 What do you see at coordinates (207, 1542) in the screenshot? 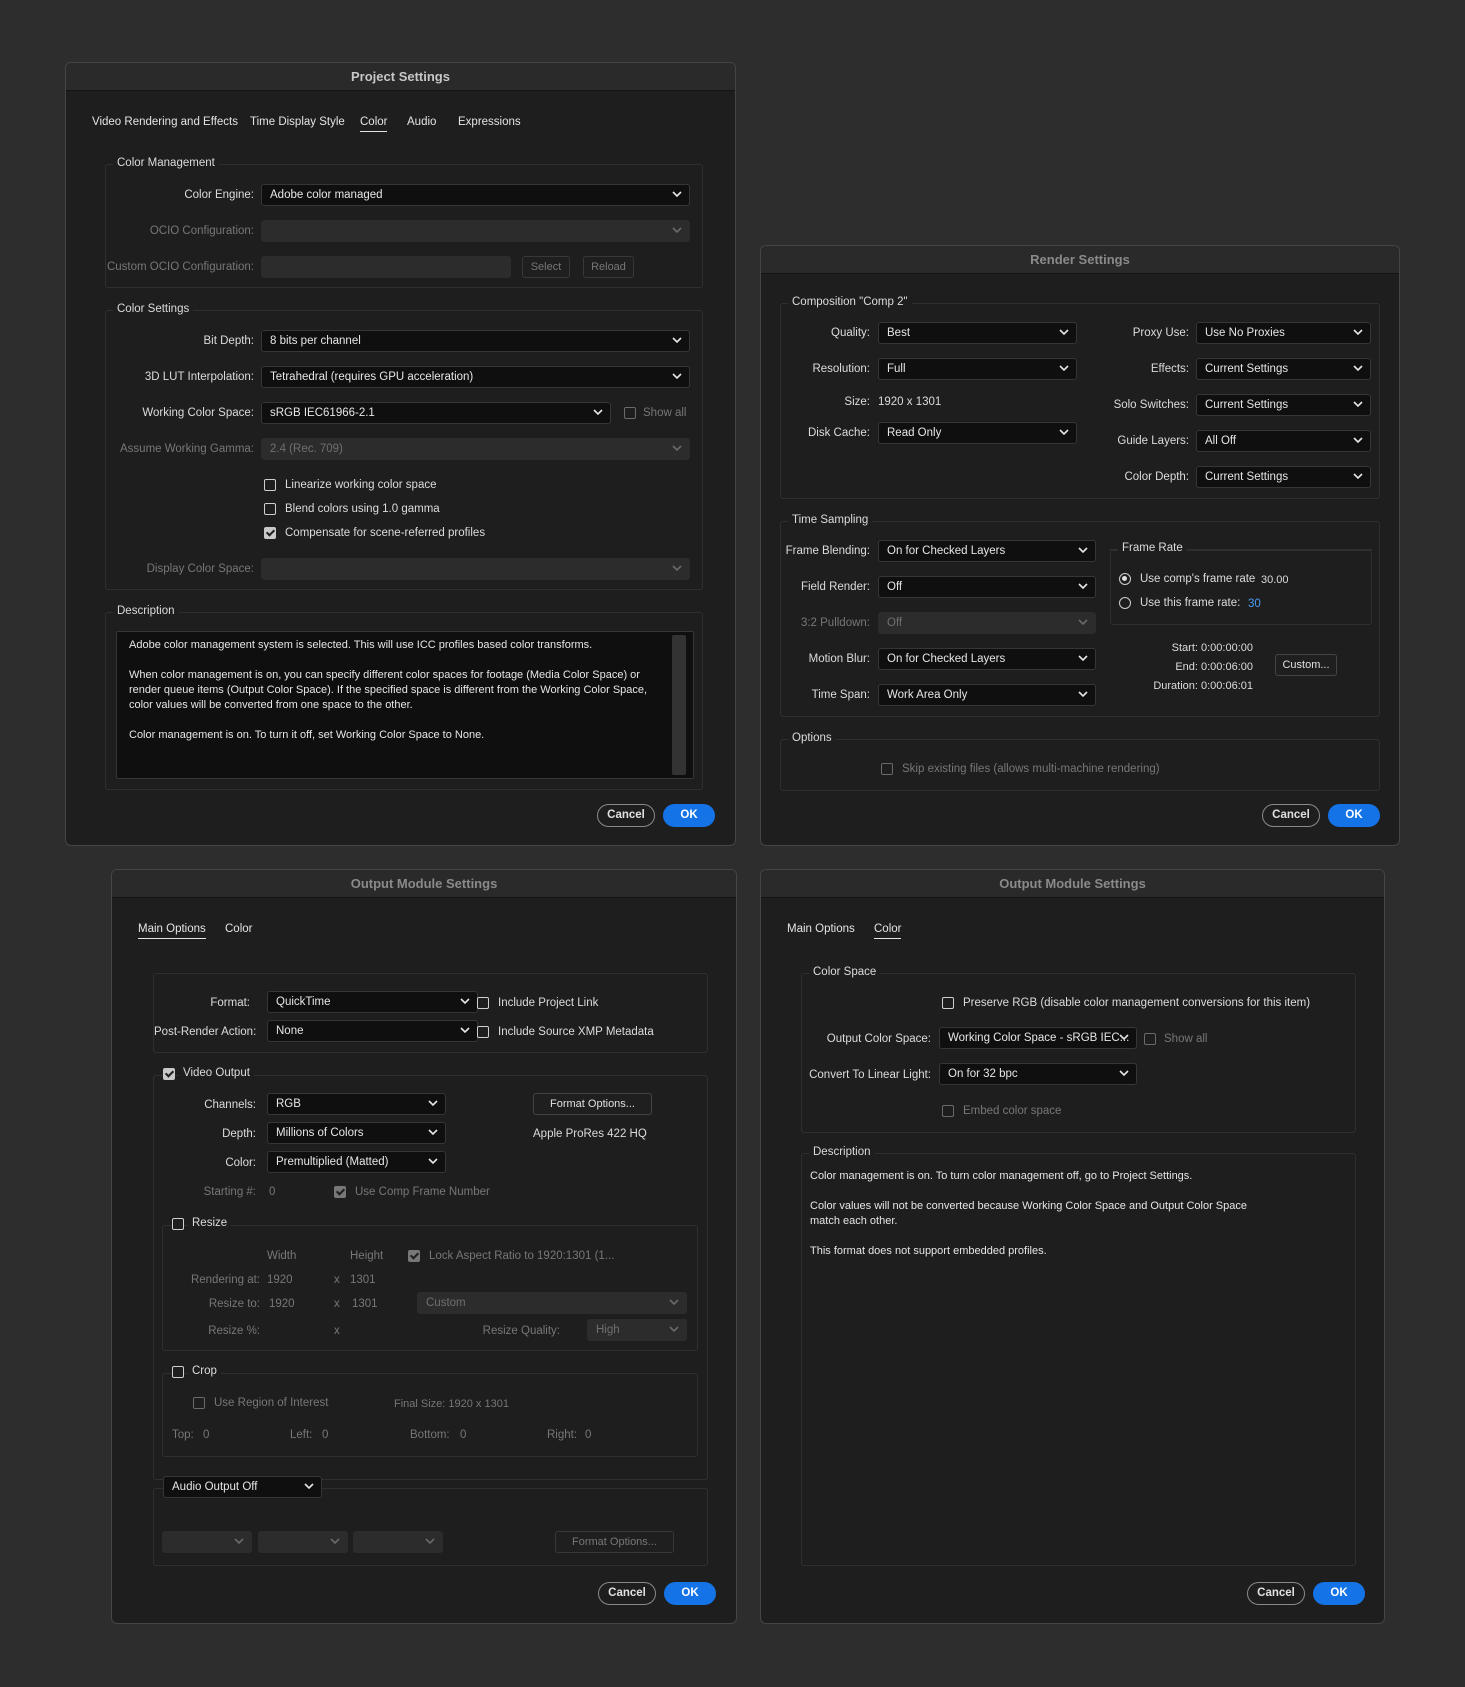
I see `audio-rate-dropdown` at bounding box center [207, 1542].